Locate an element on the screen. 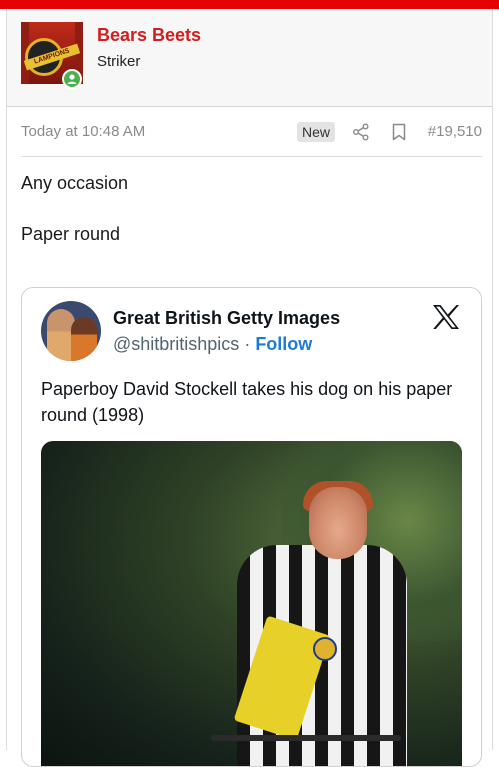 This screenshot has height=767, width=499. post-timestamp: Today at 10:48 AM is located at coordinates (83, 131).